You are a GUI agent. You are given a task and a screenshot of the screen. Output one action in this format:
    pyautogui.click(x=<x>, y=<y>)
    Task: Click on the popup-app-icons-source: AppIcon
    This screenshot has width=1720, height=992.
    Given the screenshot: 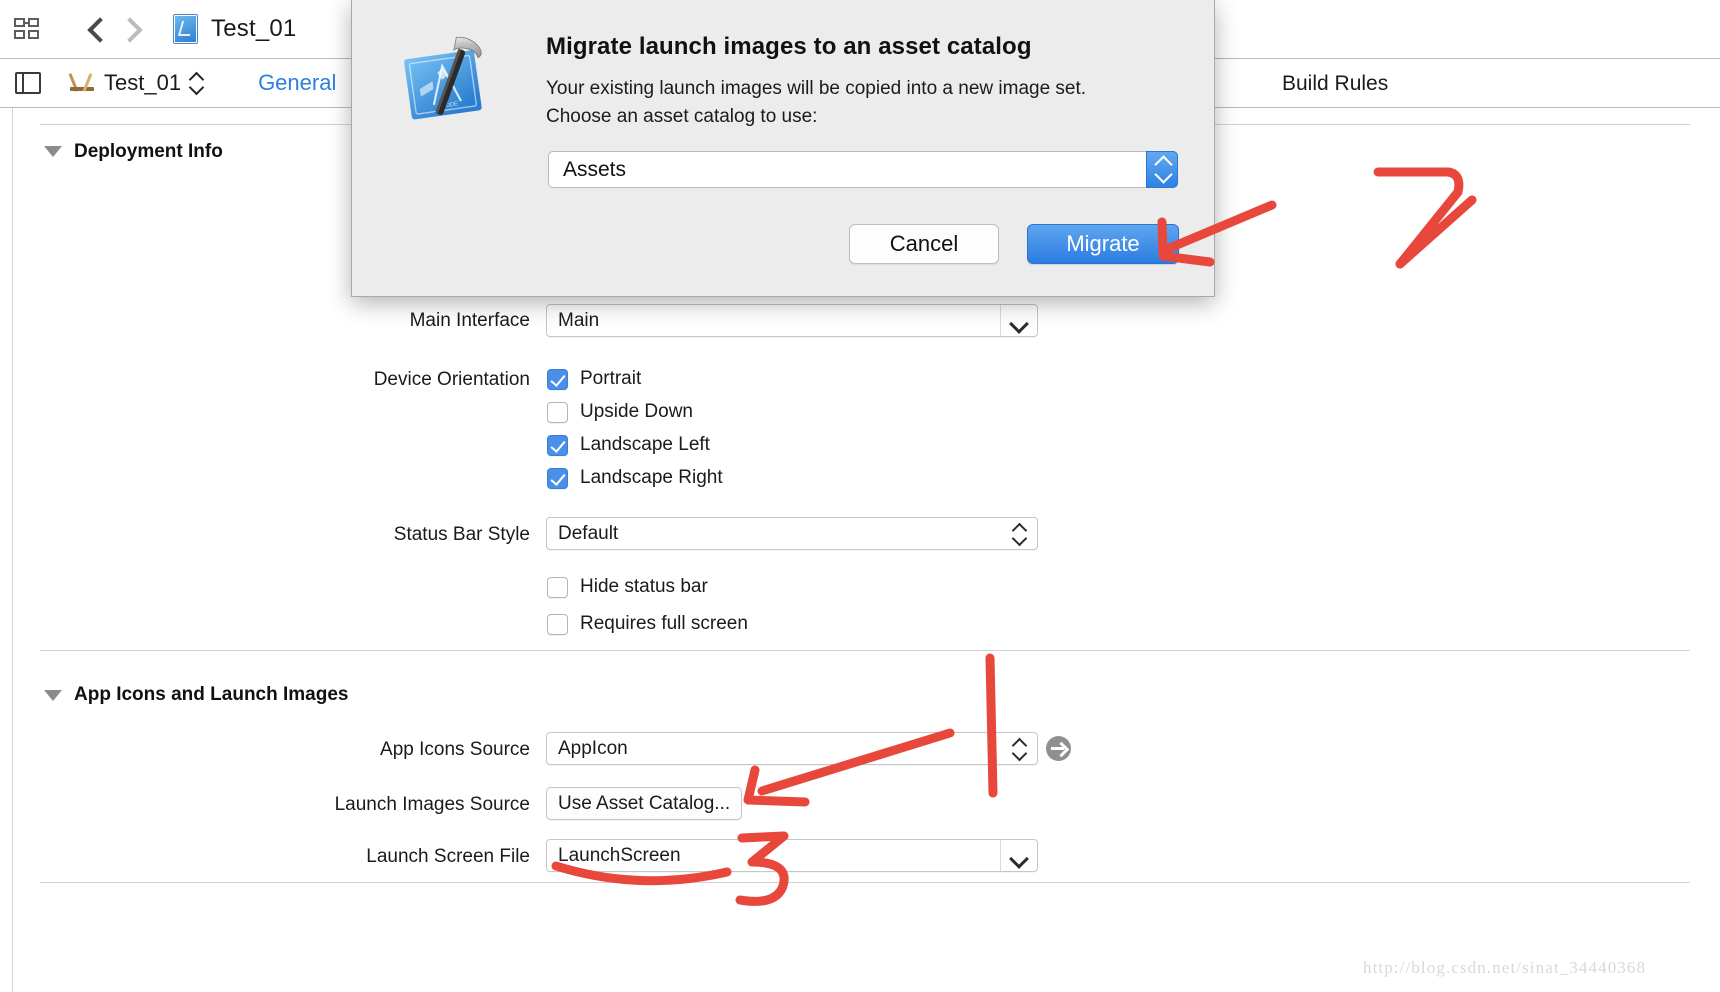 What is the action you would take?
    pyautogui.click(x=792, y=748)
    